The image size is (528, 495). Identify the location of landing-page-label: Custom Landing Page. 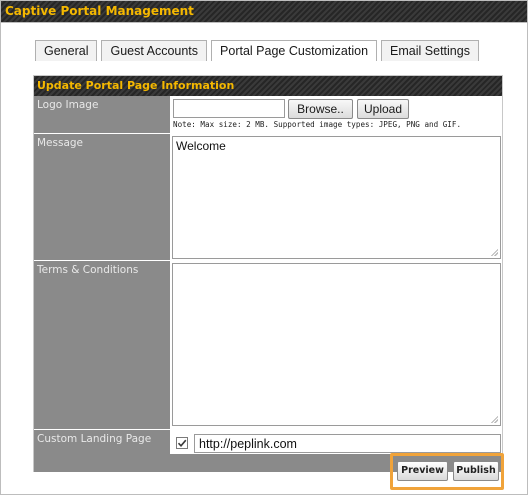
(94, 439).